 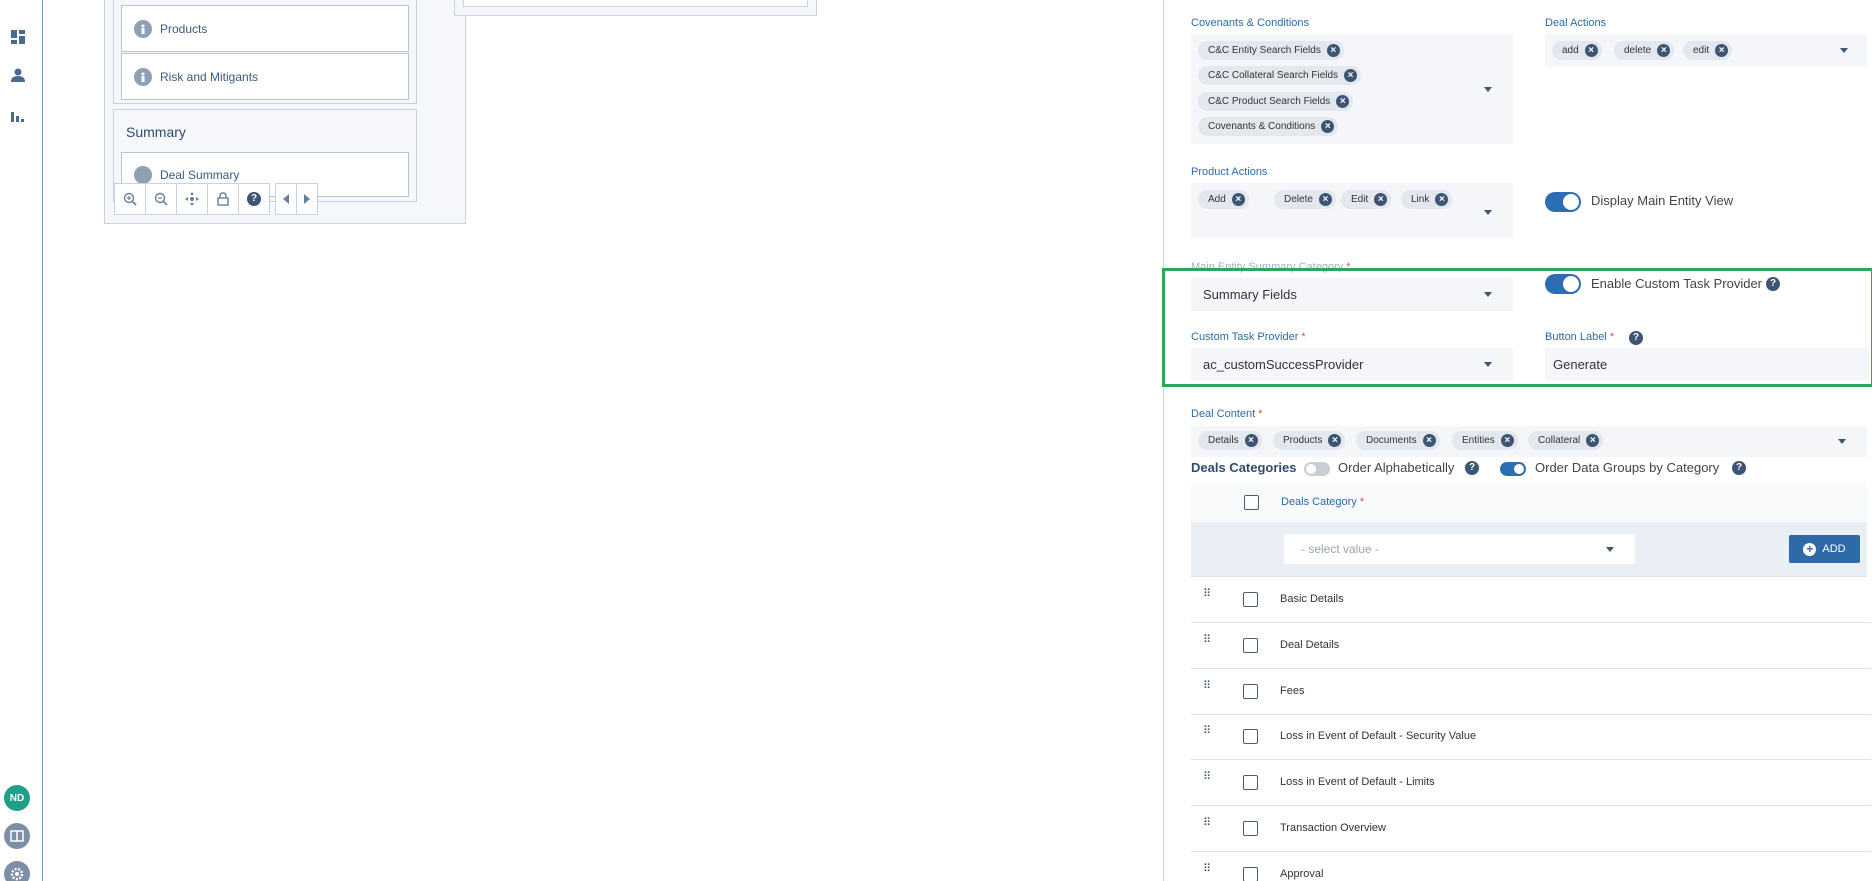 What do you see at coordinates (21, 440) in the screenshot?
I see `left-rail: ND` at bounding box center [21, 440].